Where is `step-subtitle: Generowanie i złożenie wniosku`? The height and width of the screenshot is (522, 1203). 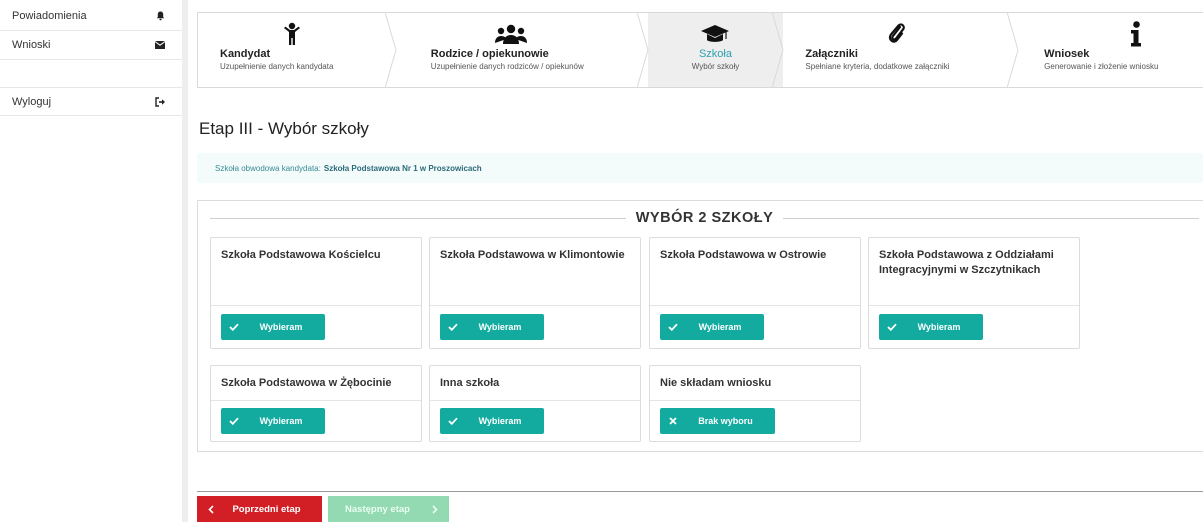 step-subtitle: Generowanie i złożenie wniosku is located at coordinates (1101, 66).